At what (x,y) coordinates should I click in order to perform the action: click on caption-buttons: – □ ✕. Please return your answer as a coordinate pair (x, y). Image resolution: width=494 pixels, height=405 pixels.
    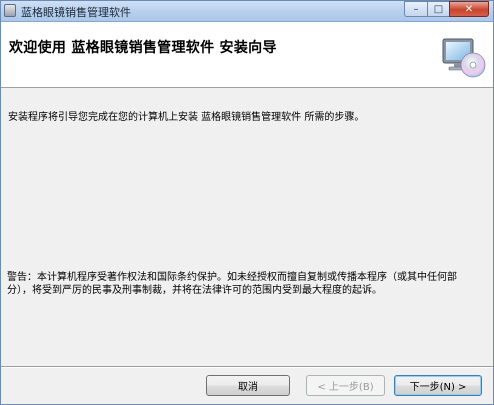
    Looking at the image, I should click on (446, 10).